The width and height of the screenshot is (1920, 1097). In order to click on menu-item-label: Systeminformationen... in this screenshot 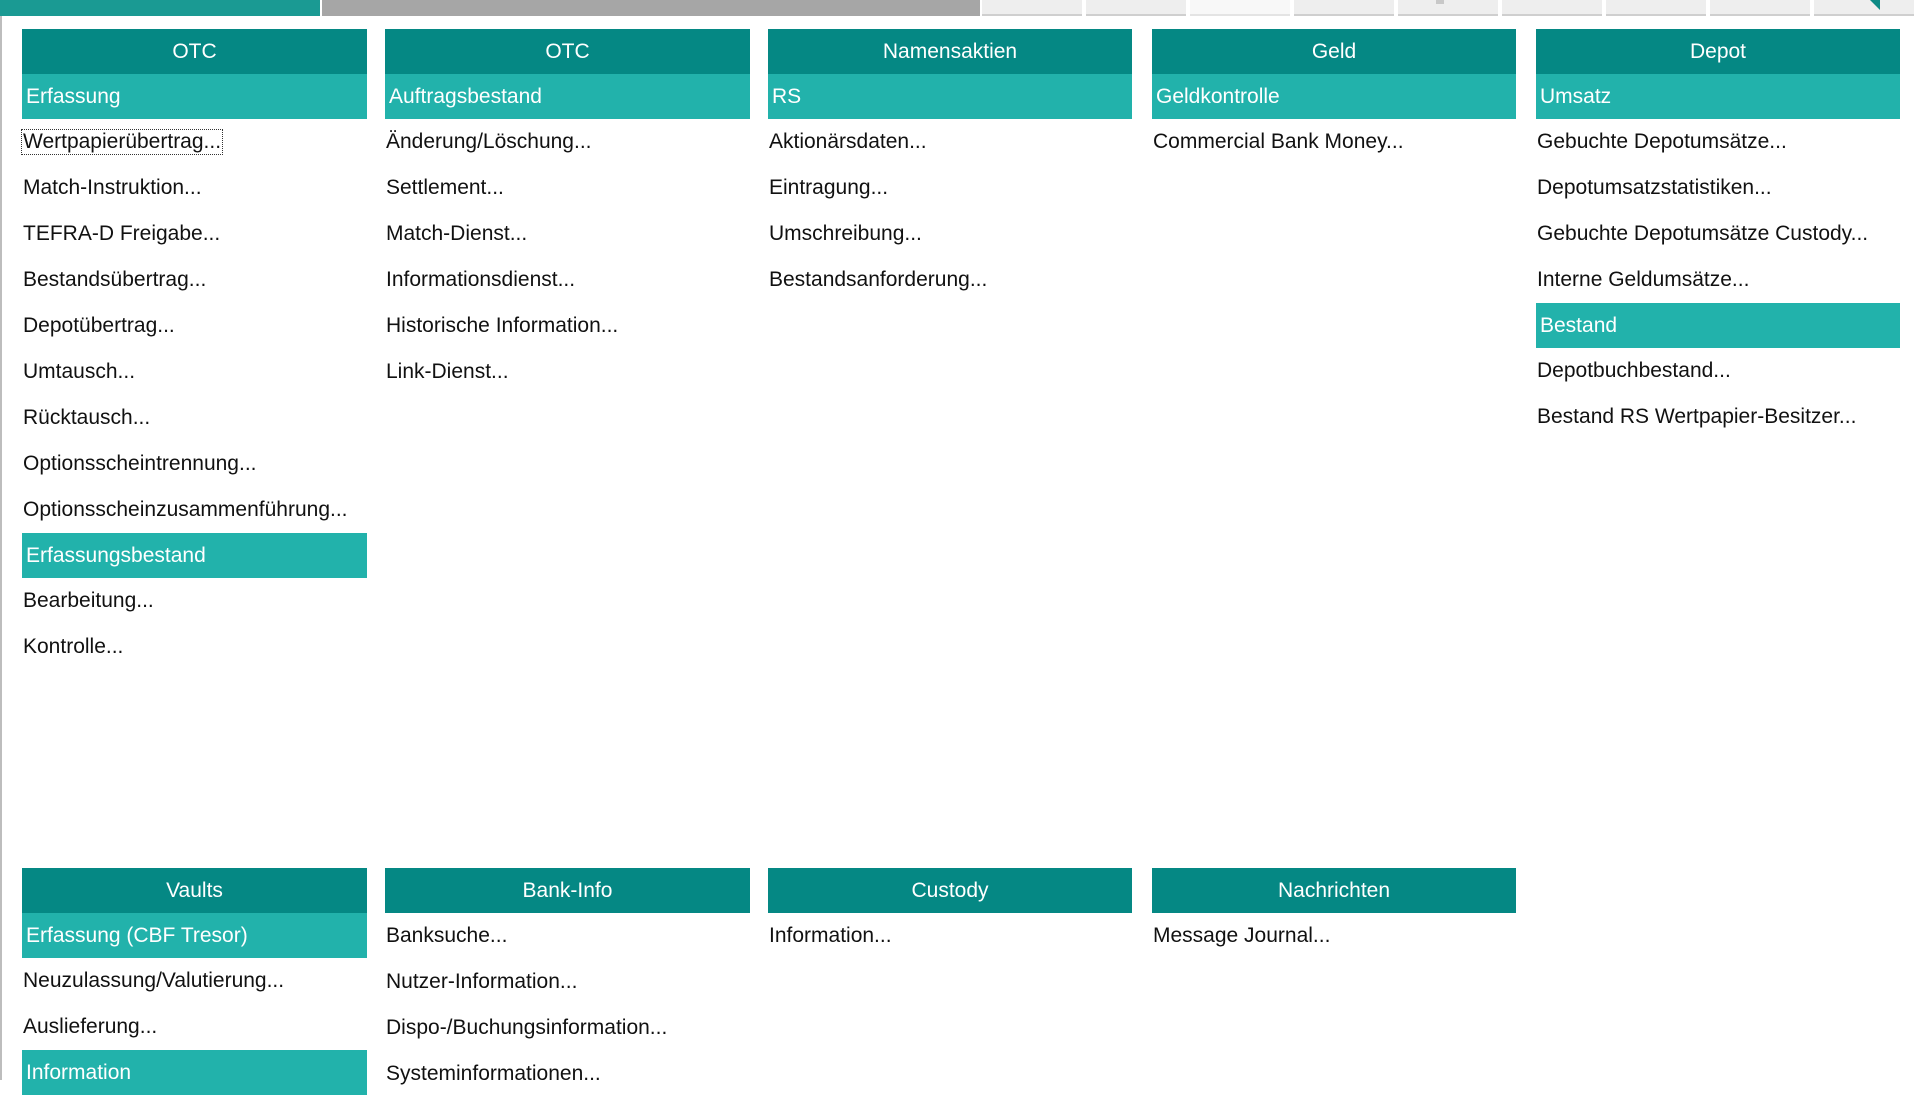, I will do `click(493, 1073)`.